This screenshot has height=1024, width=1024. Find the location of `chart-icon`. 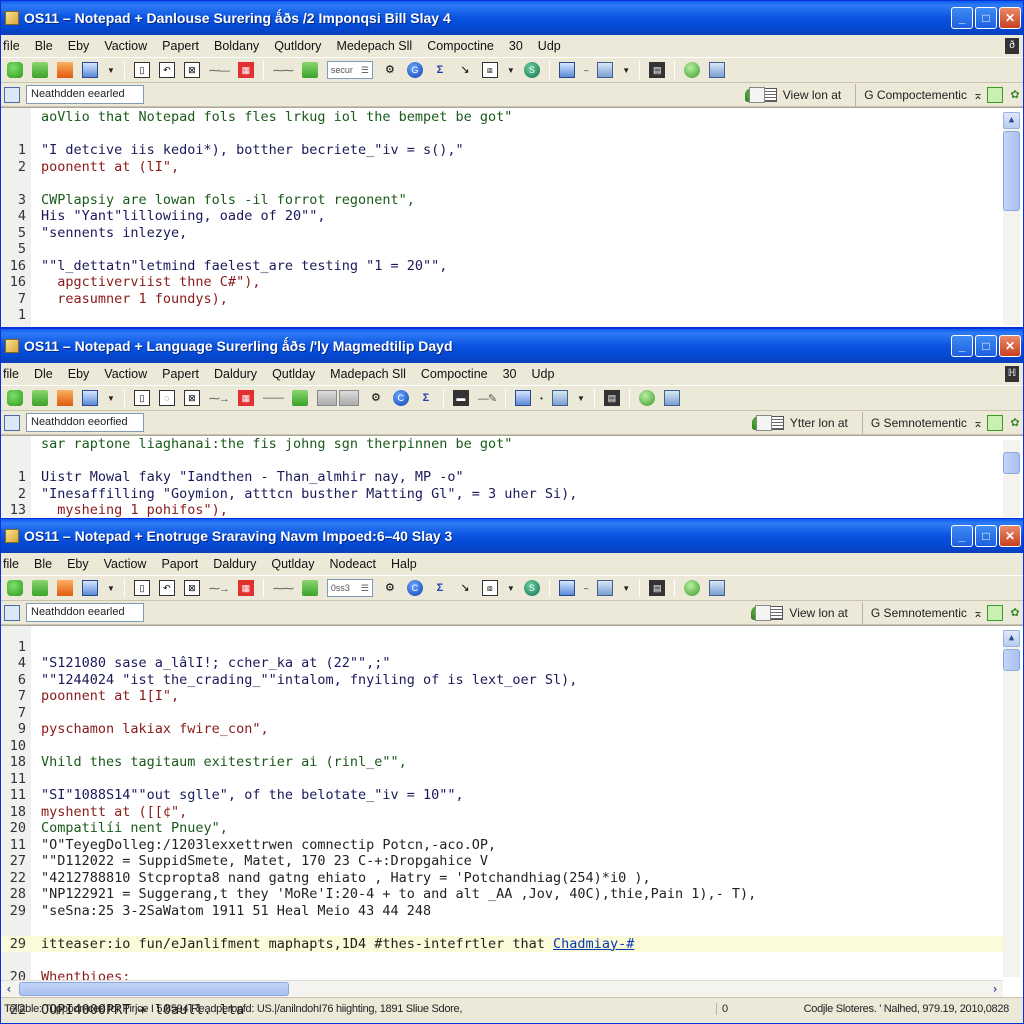

chart-icon is located at coordinates (605, 588).